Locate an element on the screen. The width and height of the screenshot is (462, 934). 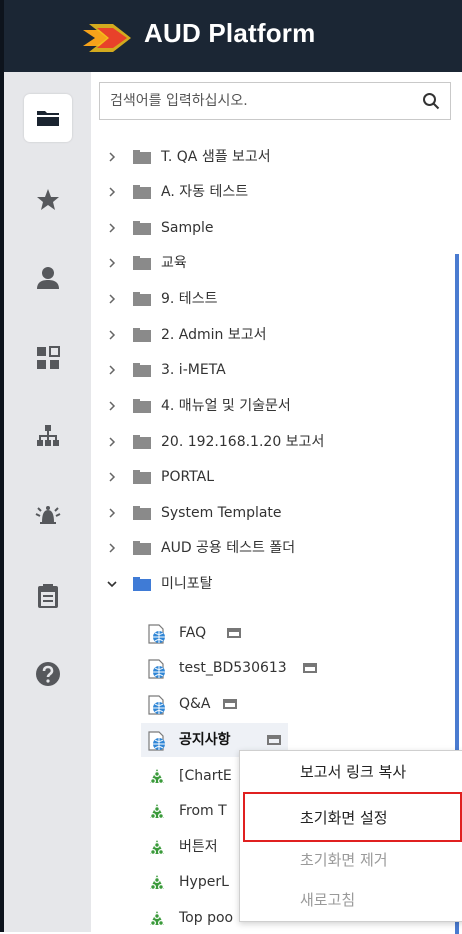
folder-label: AUD 공용 테스트 폴더 is located at coordinates (228, 548).